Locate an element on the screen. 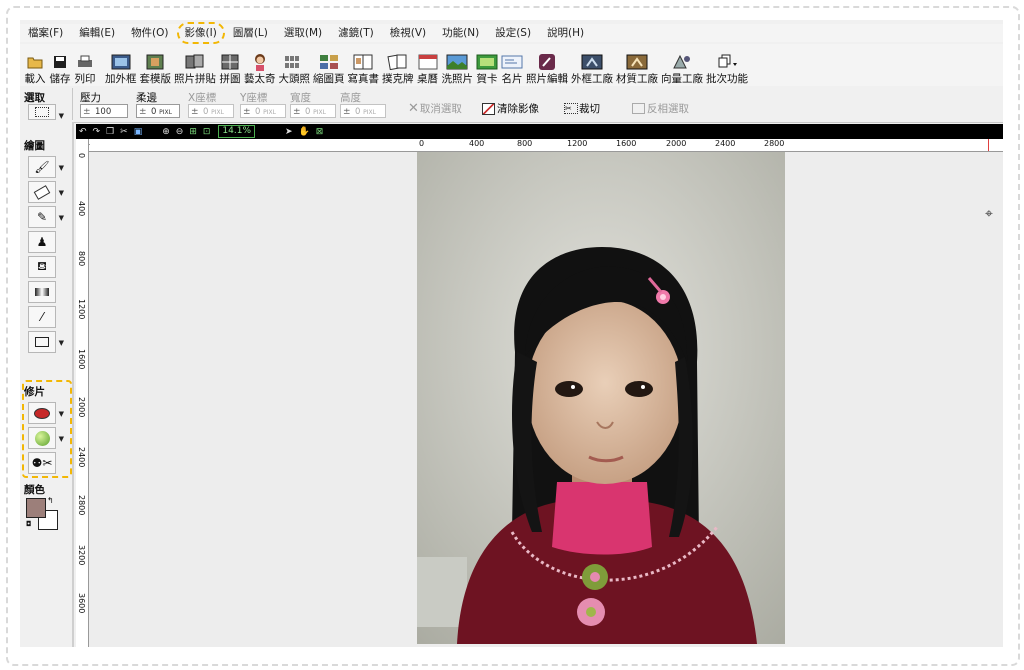 Image resolution: width=1024 pixels, height=670 pixels. panel-divider is located at coordinates (73, 384).